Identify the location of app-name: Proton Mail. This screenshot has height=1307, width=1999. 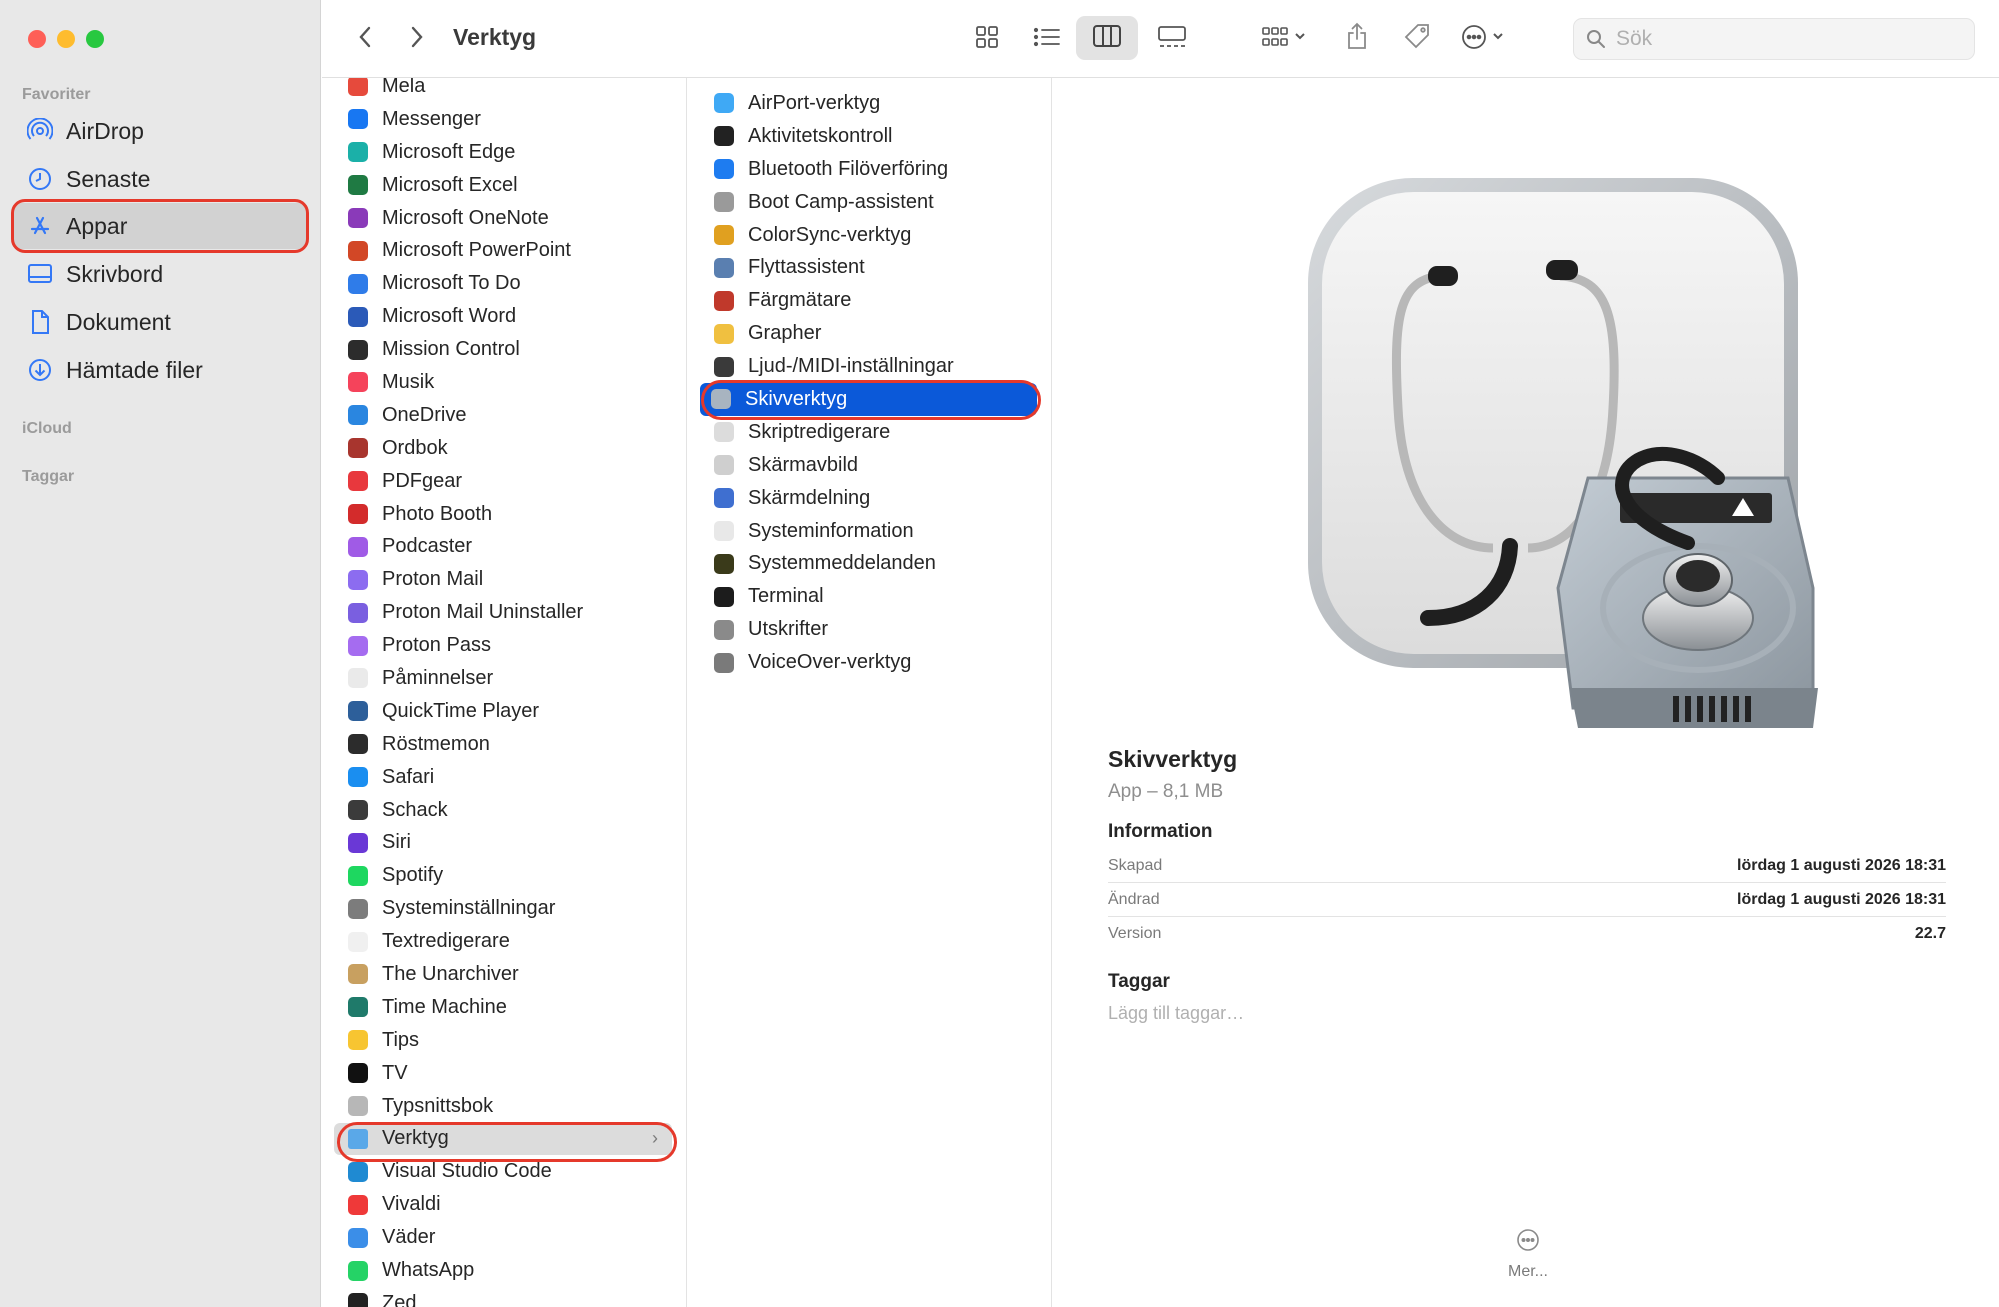
(433, 579).